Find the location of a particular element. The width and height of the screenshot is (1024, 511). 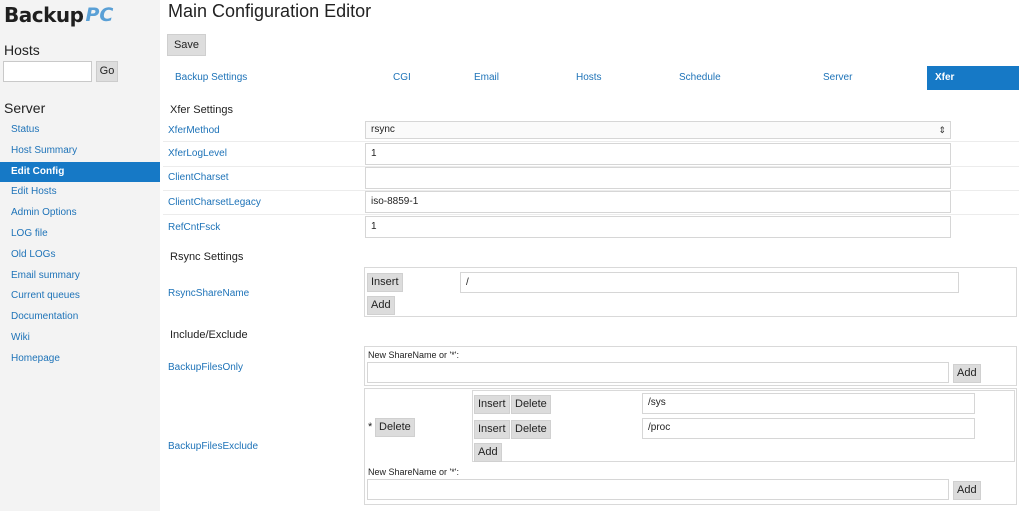

rsync-insert-button: Insert is located at coordinates (385, 282).